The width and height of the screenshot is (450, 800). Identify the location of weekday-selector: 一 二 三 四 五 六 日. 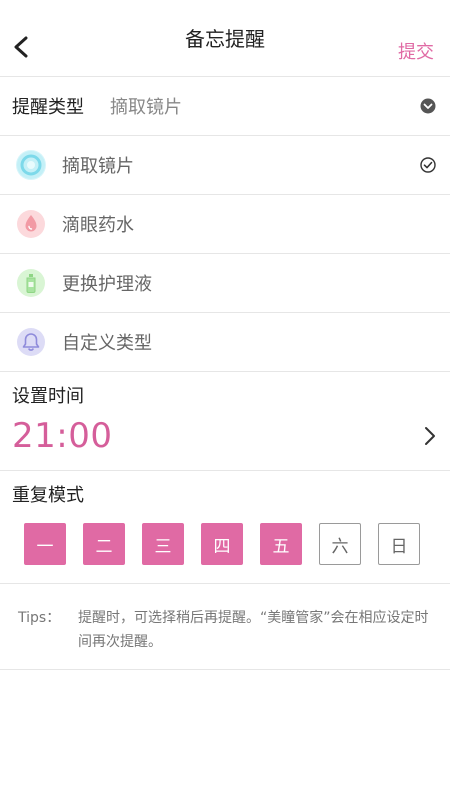
(225, 536).